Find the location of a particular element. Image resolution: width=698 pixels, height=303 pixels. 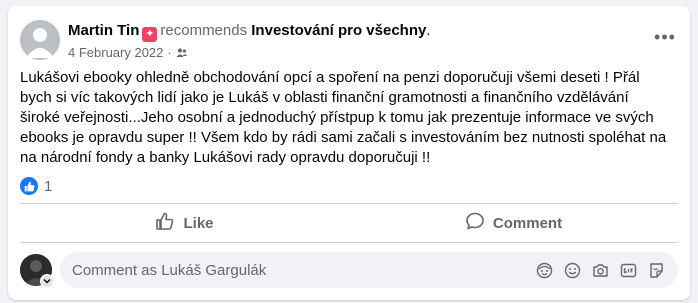

recommend-badge-icon: ✦ is located at coordinates (150, 34).